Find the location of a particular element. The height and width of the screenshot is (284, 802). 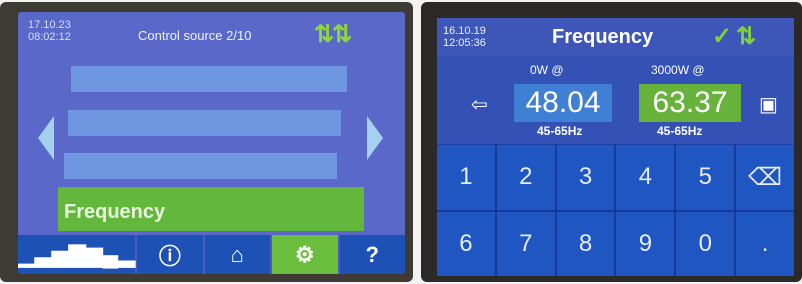

power-high-label: 3000W @ is located at coordinates (678, 70).